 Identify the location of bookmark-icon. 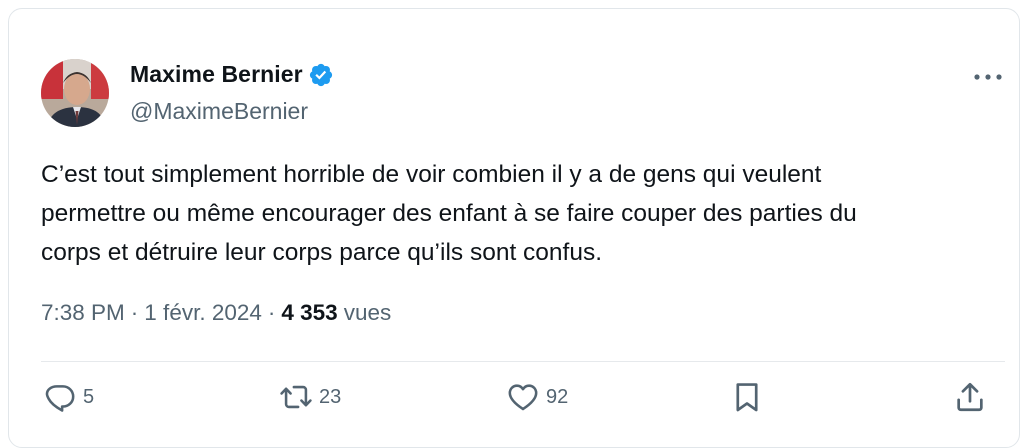
(747, 397).